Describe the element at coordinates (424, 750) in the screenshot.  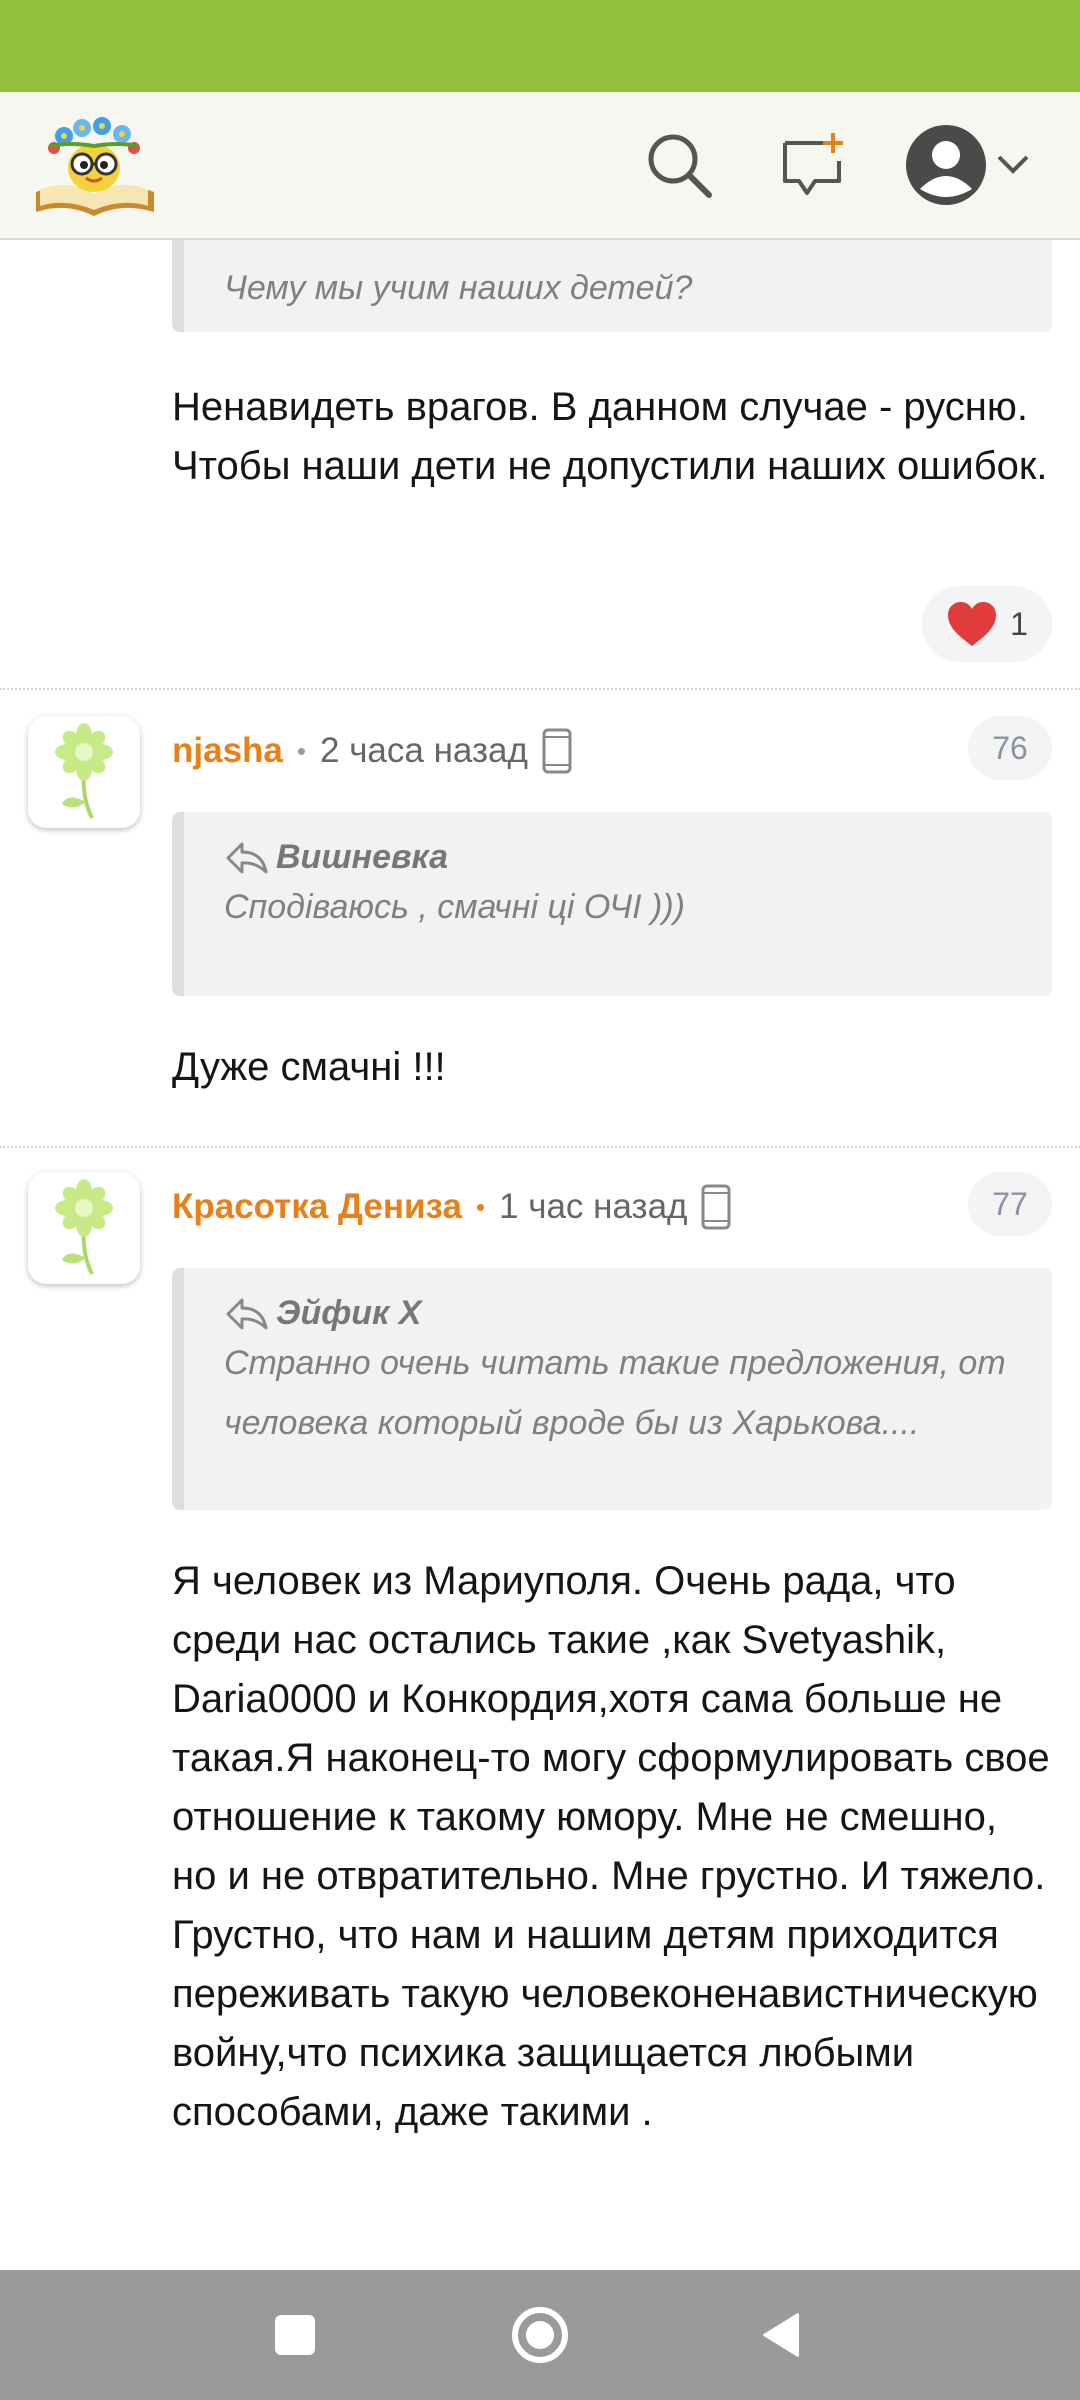
I see `timestamp: 2 часа назад` at that location.